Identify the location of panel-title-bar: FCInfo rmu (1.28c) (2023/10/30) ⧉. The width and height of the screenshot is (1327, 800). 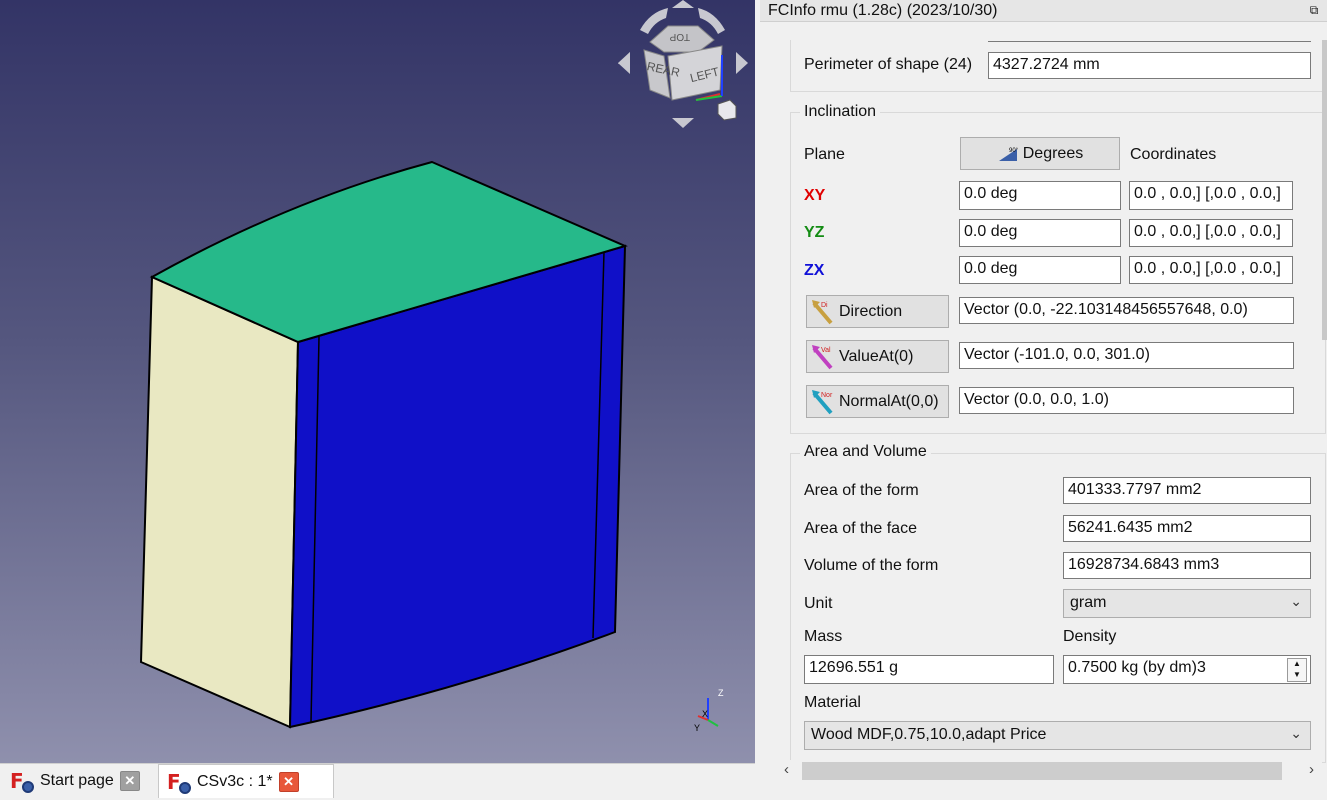
(1043, 11).